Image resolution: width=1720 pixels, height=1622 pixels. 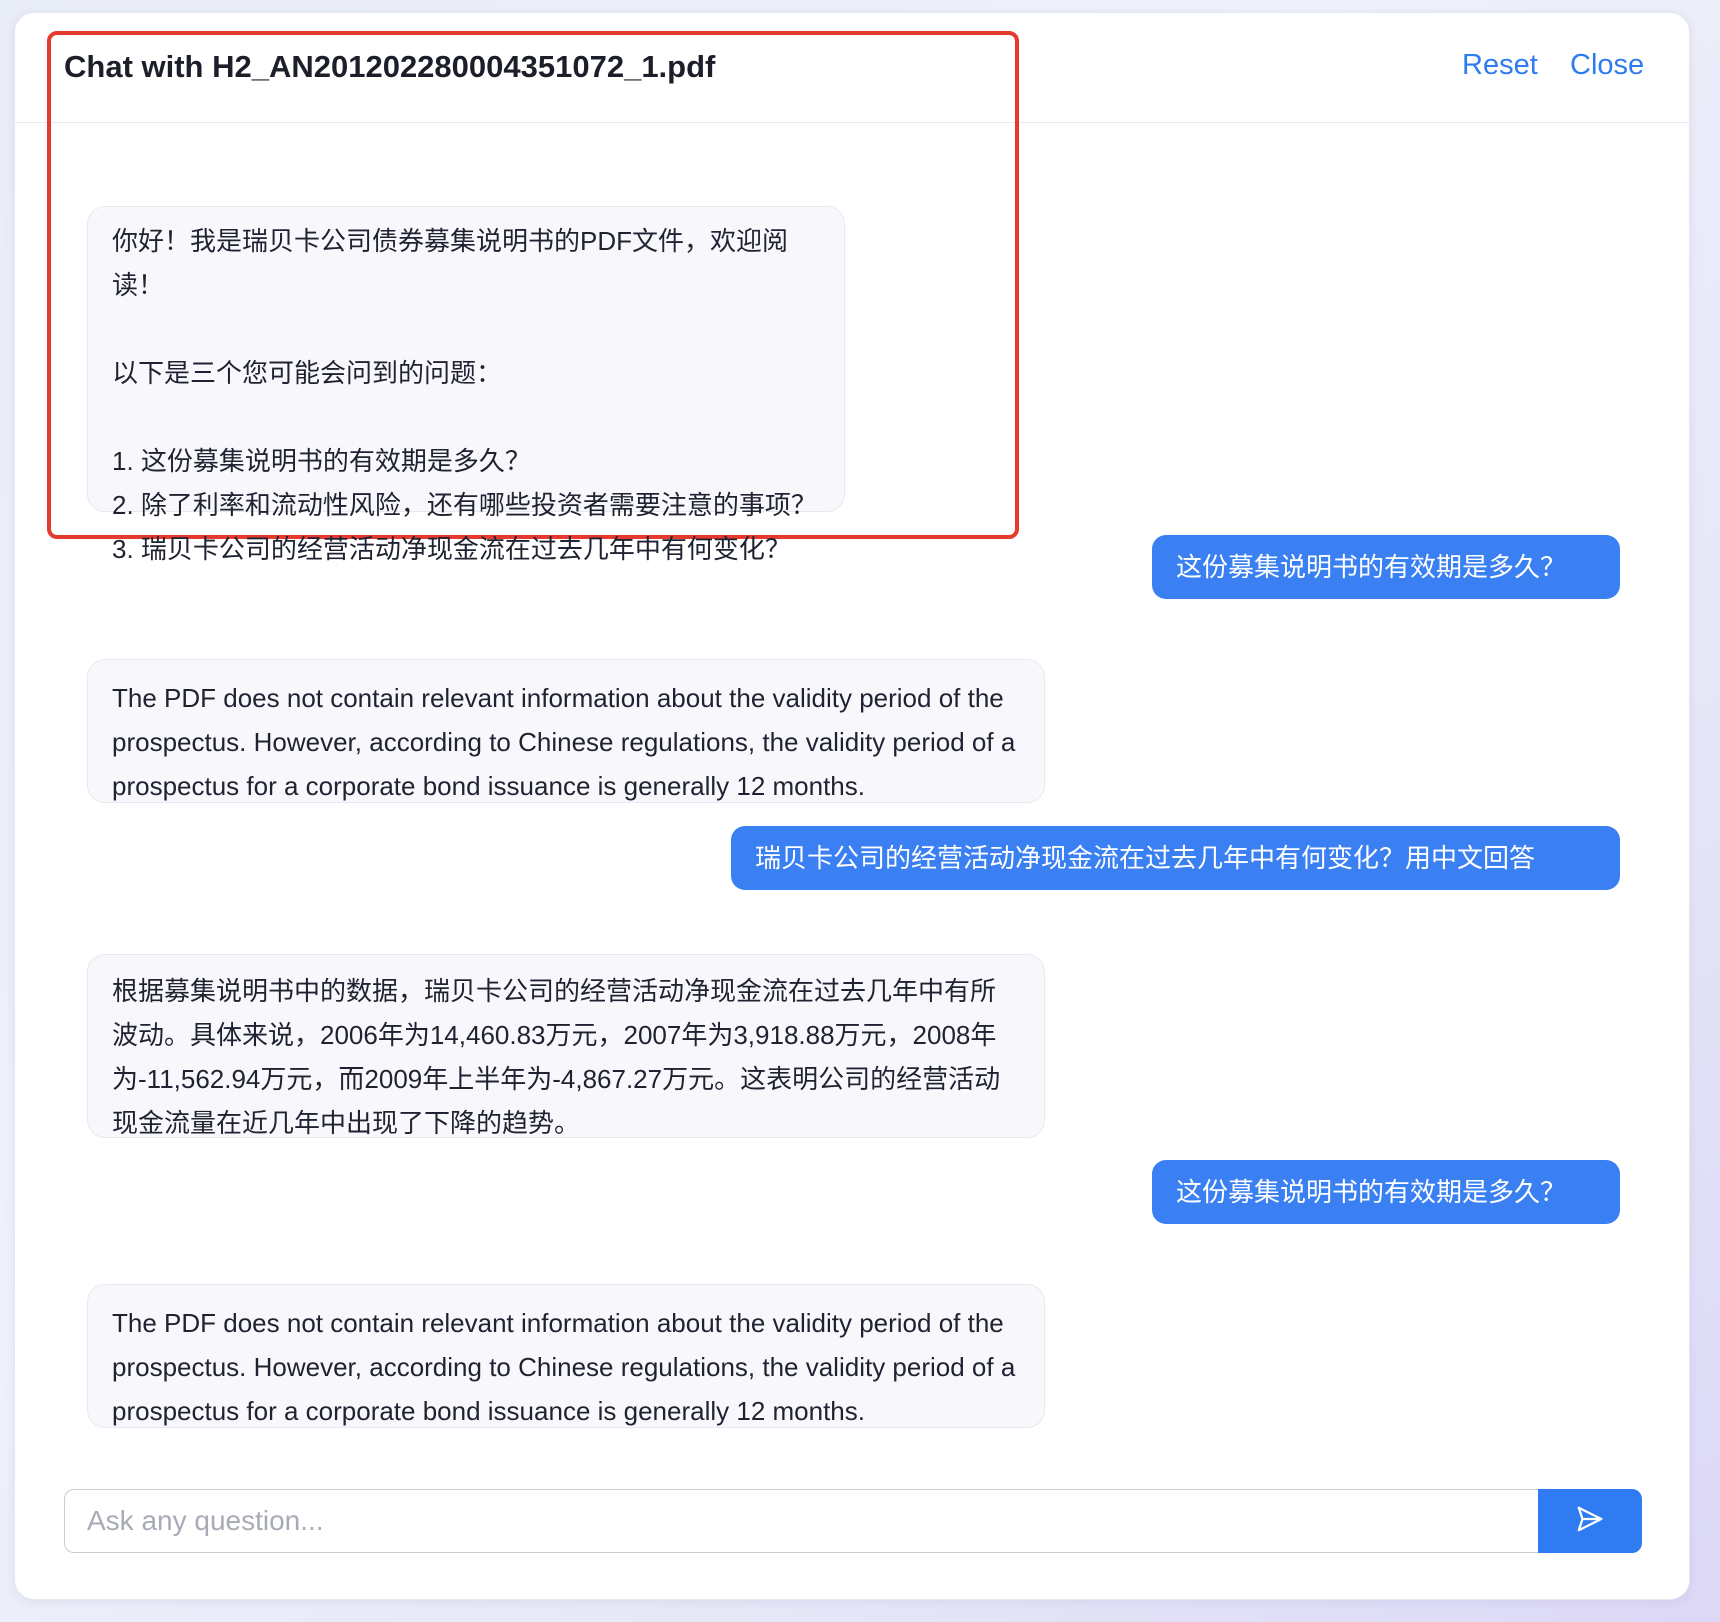 I want to click on close-button: Close, so click(x=1607, y=65).